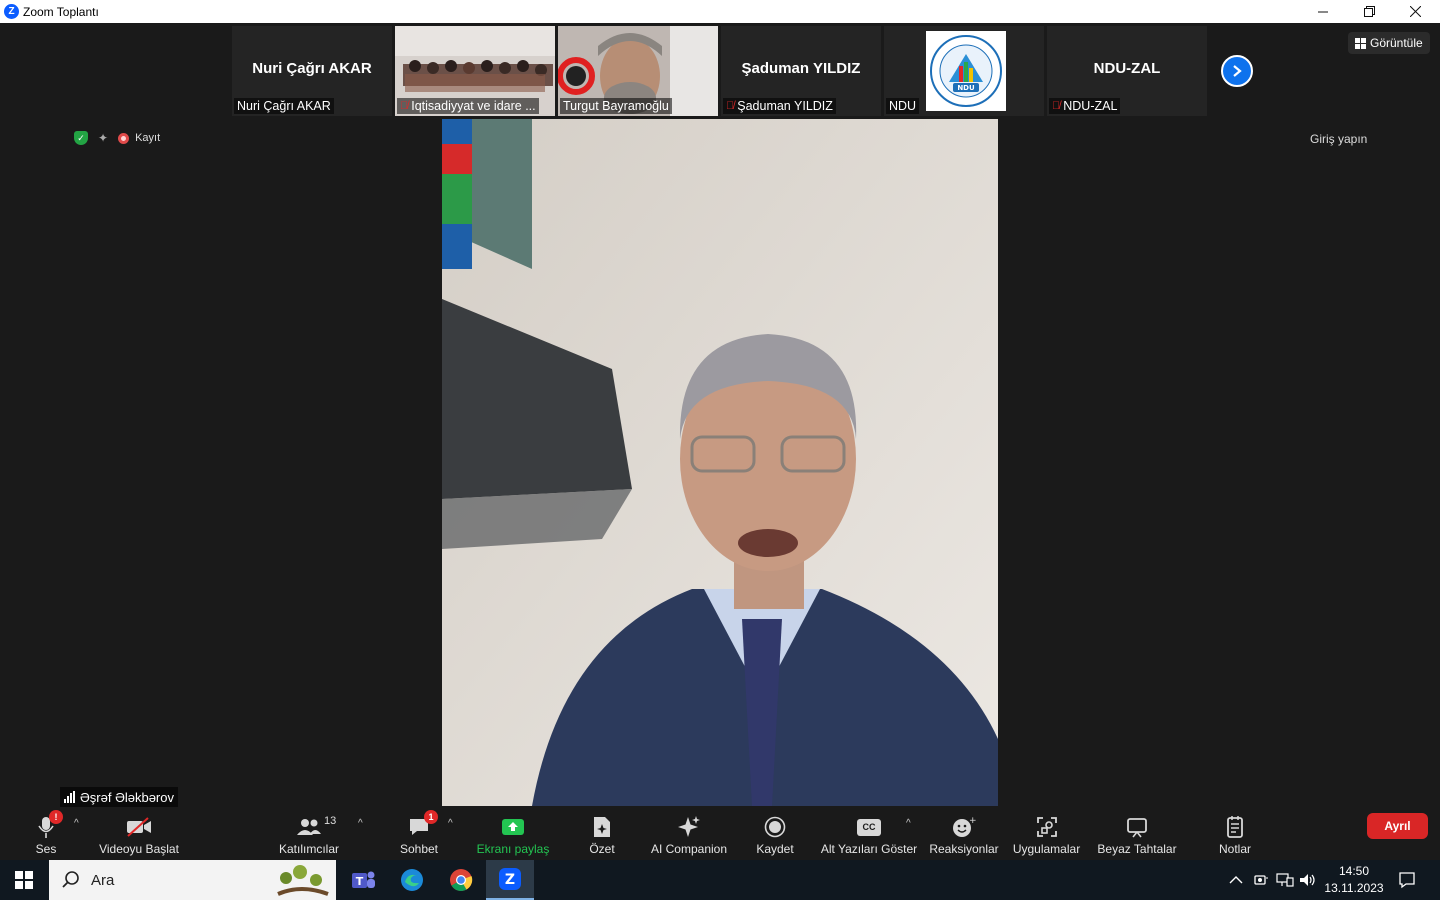 The image size is (1440, 900). I want to click on close-icon, so click(1415, 11).